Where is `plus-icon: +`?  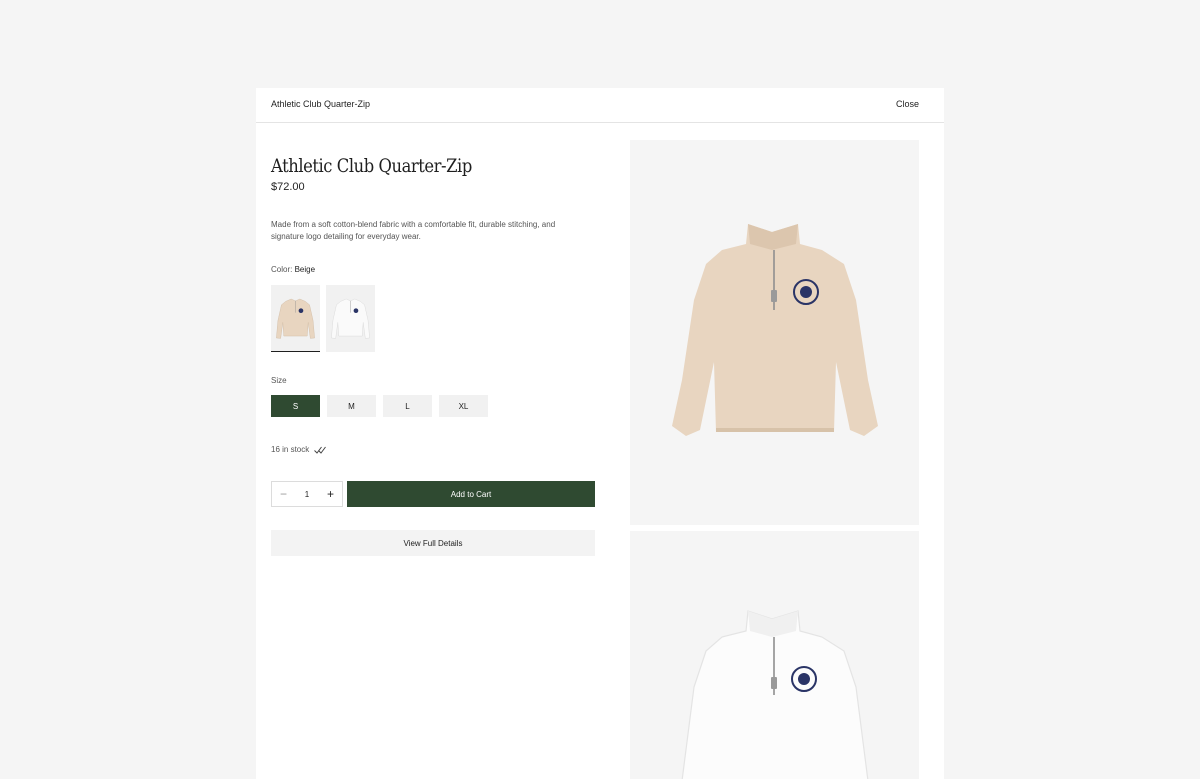 plus-icon: + is located at coordinates (330, 494).